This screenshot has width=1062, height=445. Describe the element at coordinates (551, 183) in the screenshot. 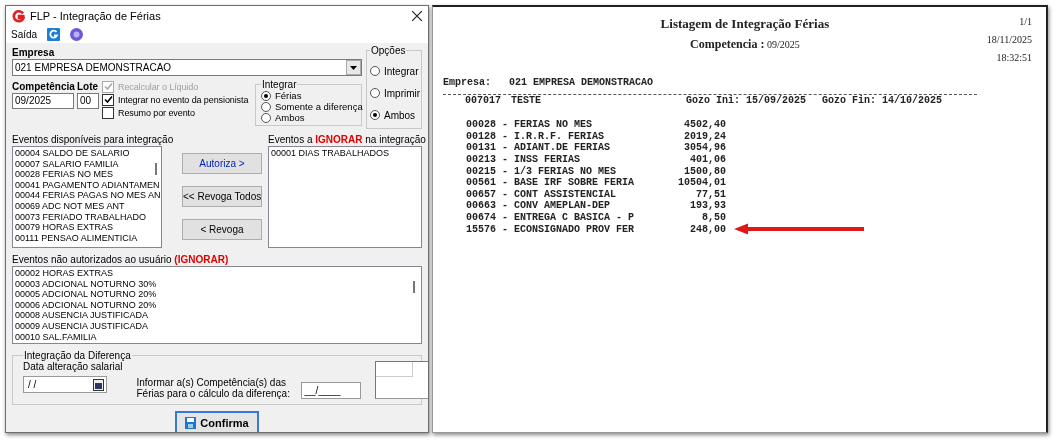

I see `event-name: 00561 - BASE IRF SOBRE FERIA` at that location.